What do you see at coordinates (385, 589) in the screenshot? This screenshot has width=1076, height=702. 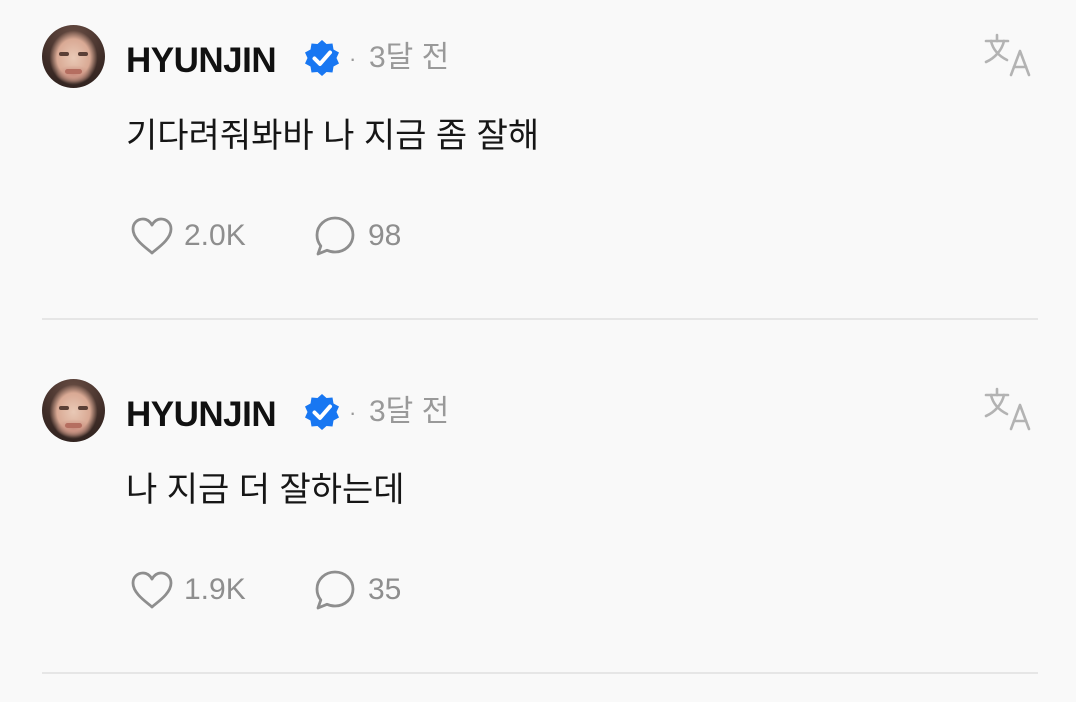 I see `comment-count: 35` at bounding box center [385, 589].